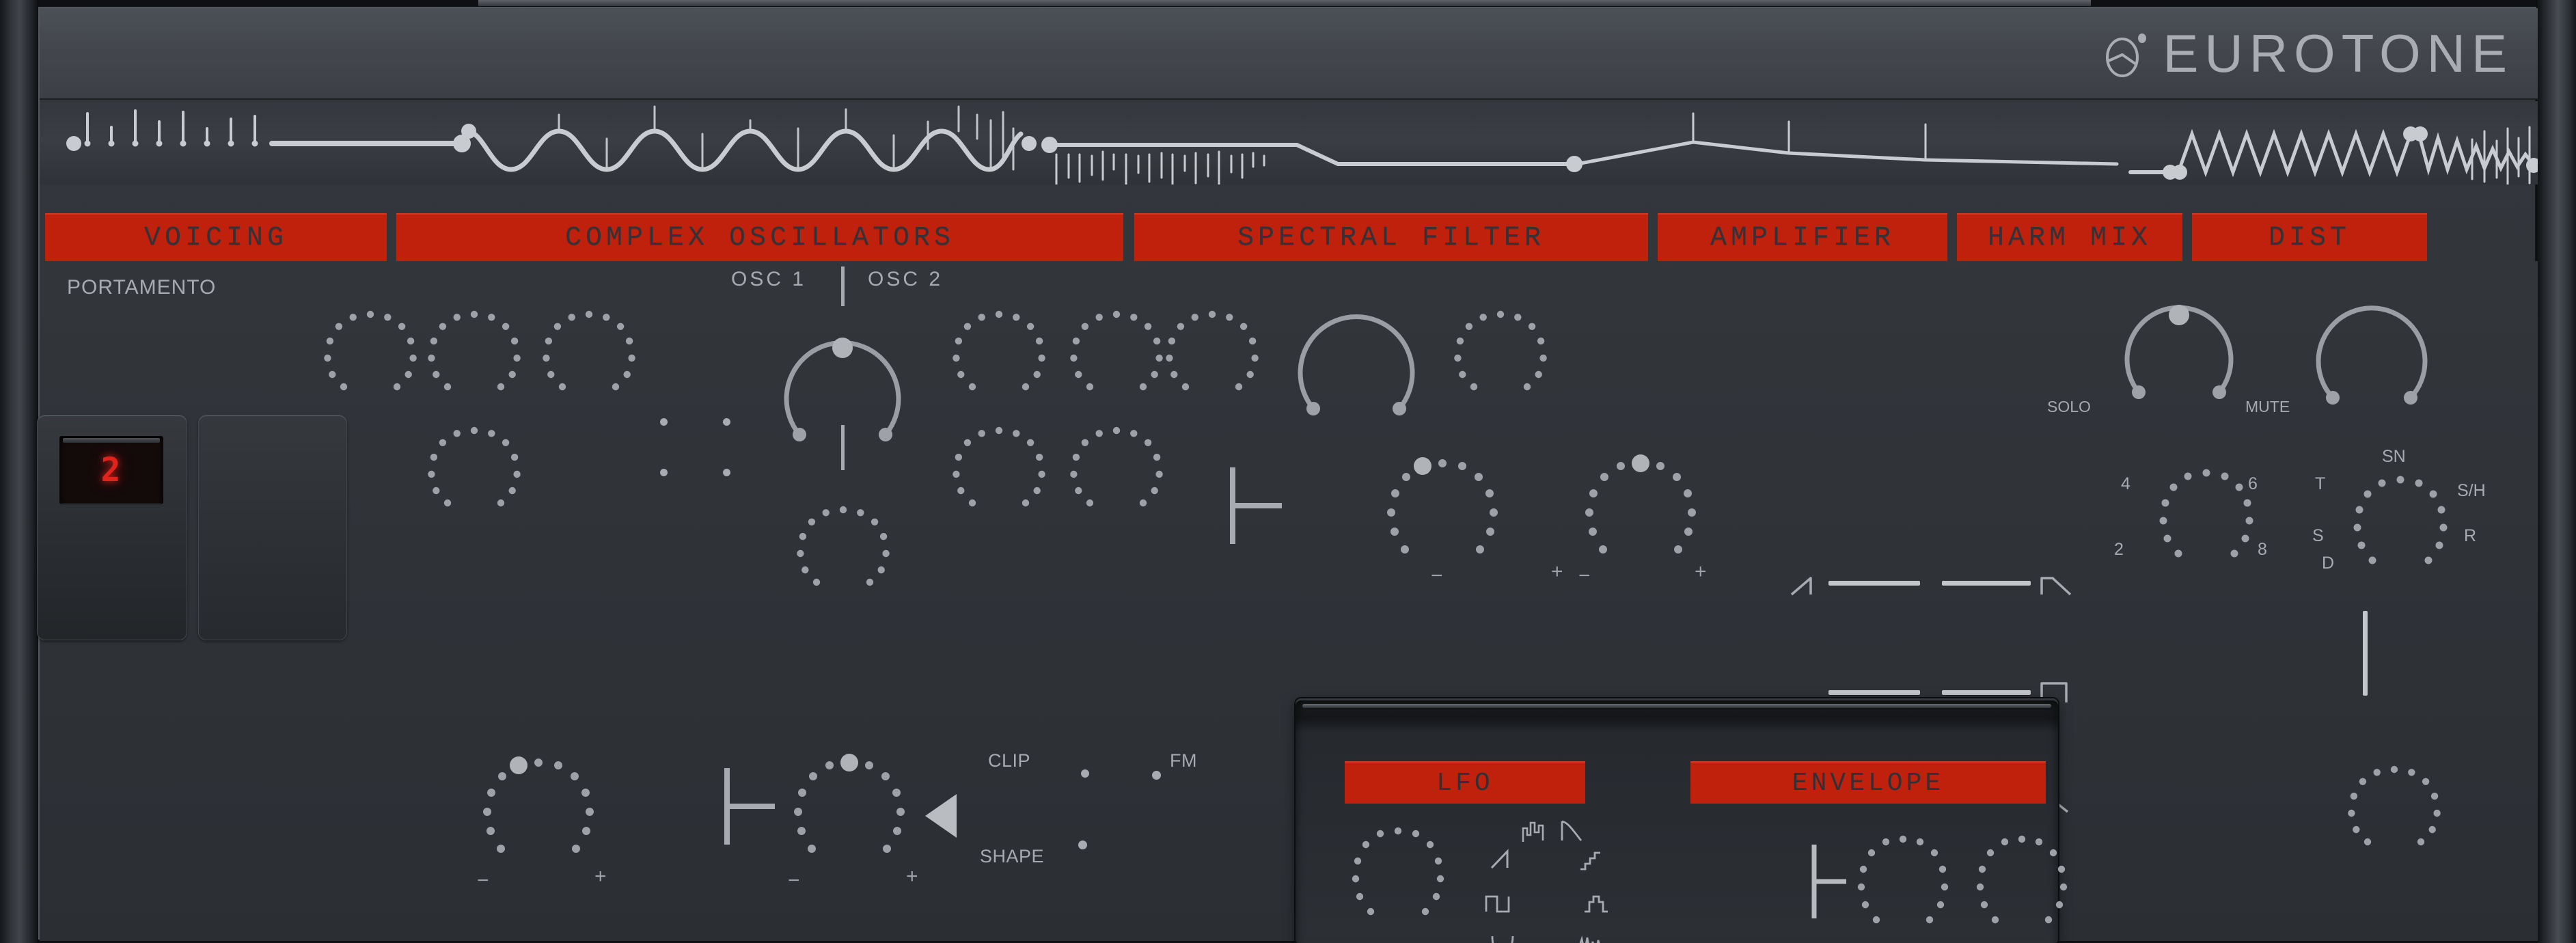  Describe the element at coordinates (2372, 352) in the screenshot. I see `dist-drive-knob` at that location.